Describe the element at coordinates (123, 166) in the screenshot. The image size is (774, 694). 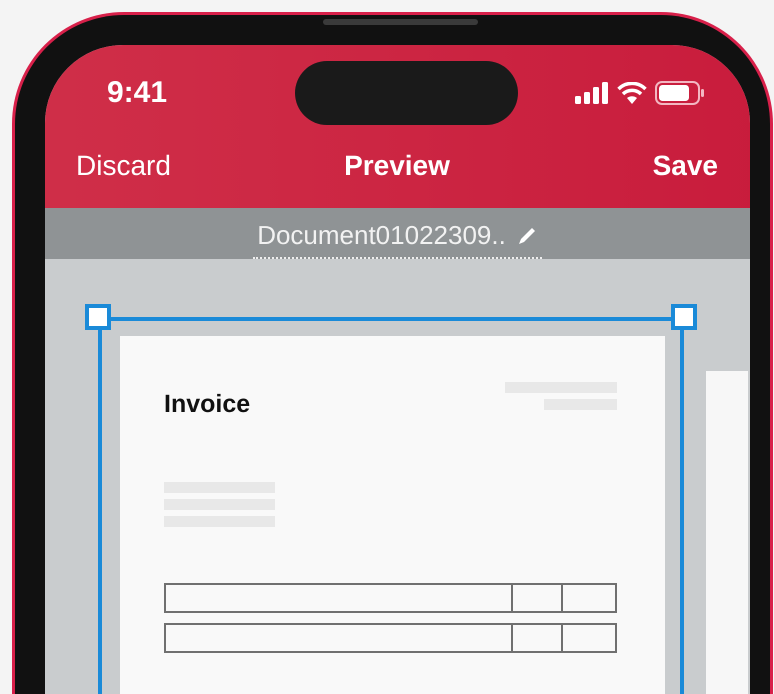
I see `discard-button: Discard` at that location.